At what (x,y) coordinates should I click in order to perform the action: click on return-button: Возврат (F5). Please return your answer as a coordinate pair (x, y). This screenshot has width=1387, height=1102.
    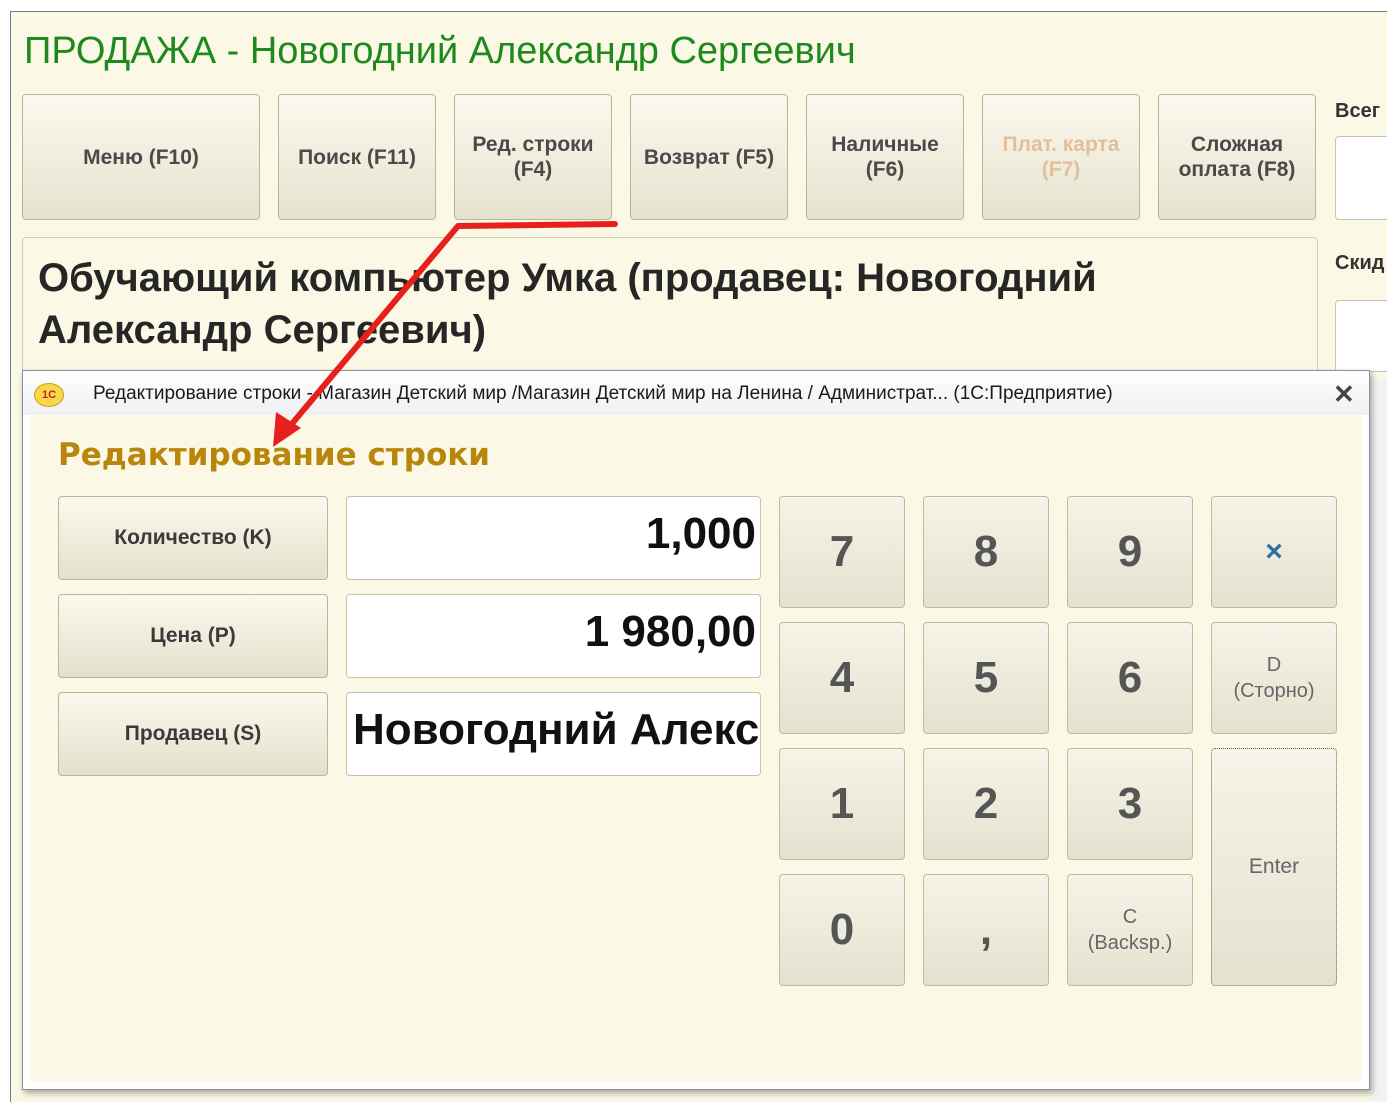
    Looking at the image, I should click on (709, 157).